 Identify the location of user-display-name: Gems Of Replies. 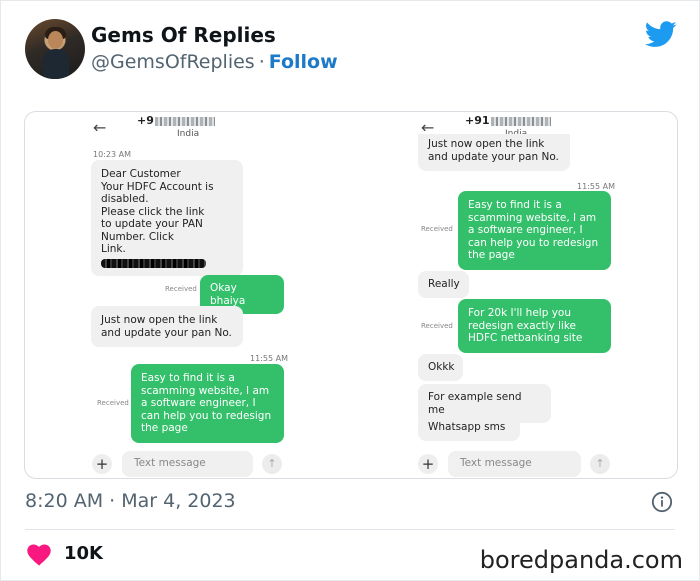
(183, 35).